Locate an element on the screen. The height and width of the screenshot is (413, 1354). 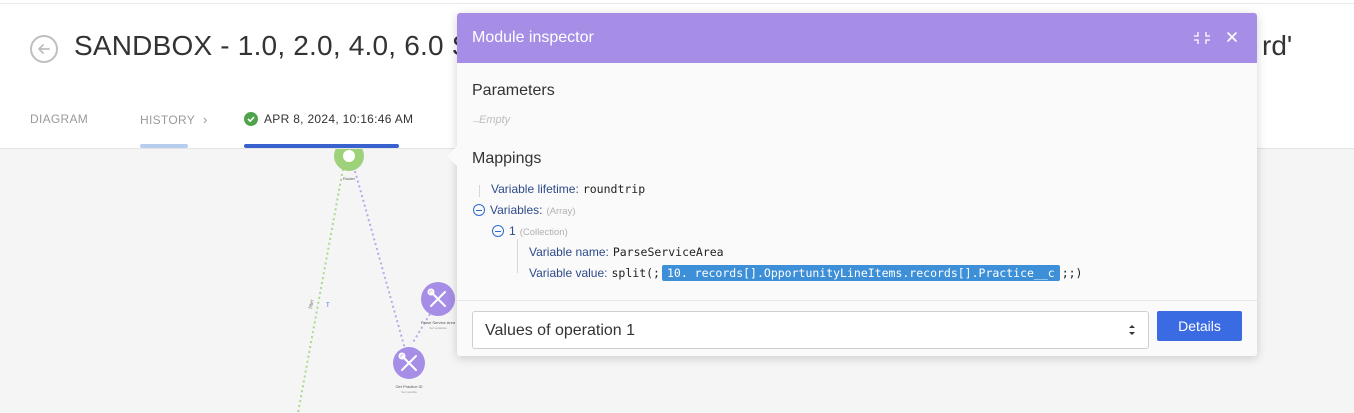
operation-select-value: Values of operation 1 is located at coordinates (560, 330).